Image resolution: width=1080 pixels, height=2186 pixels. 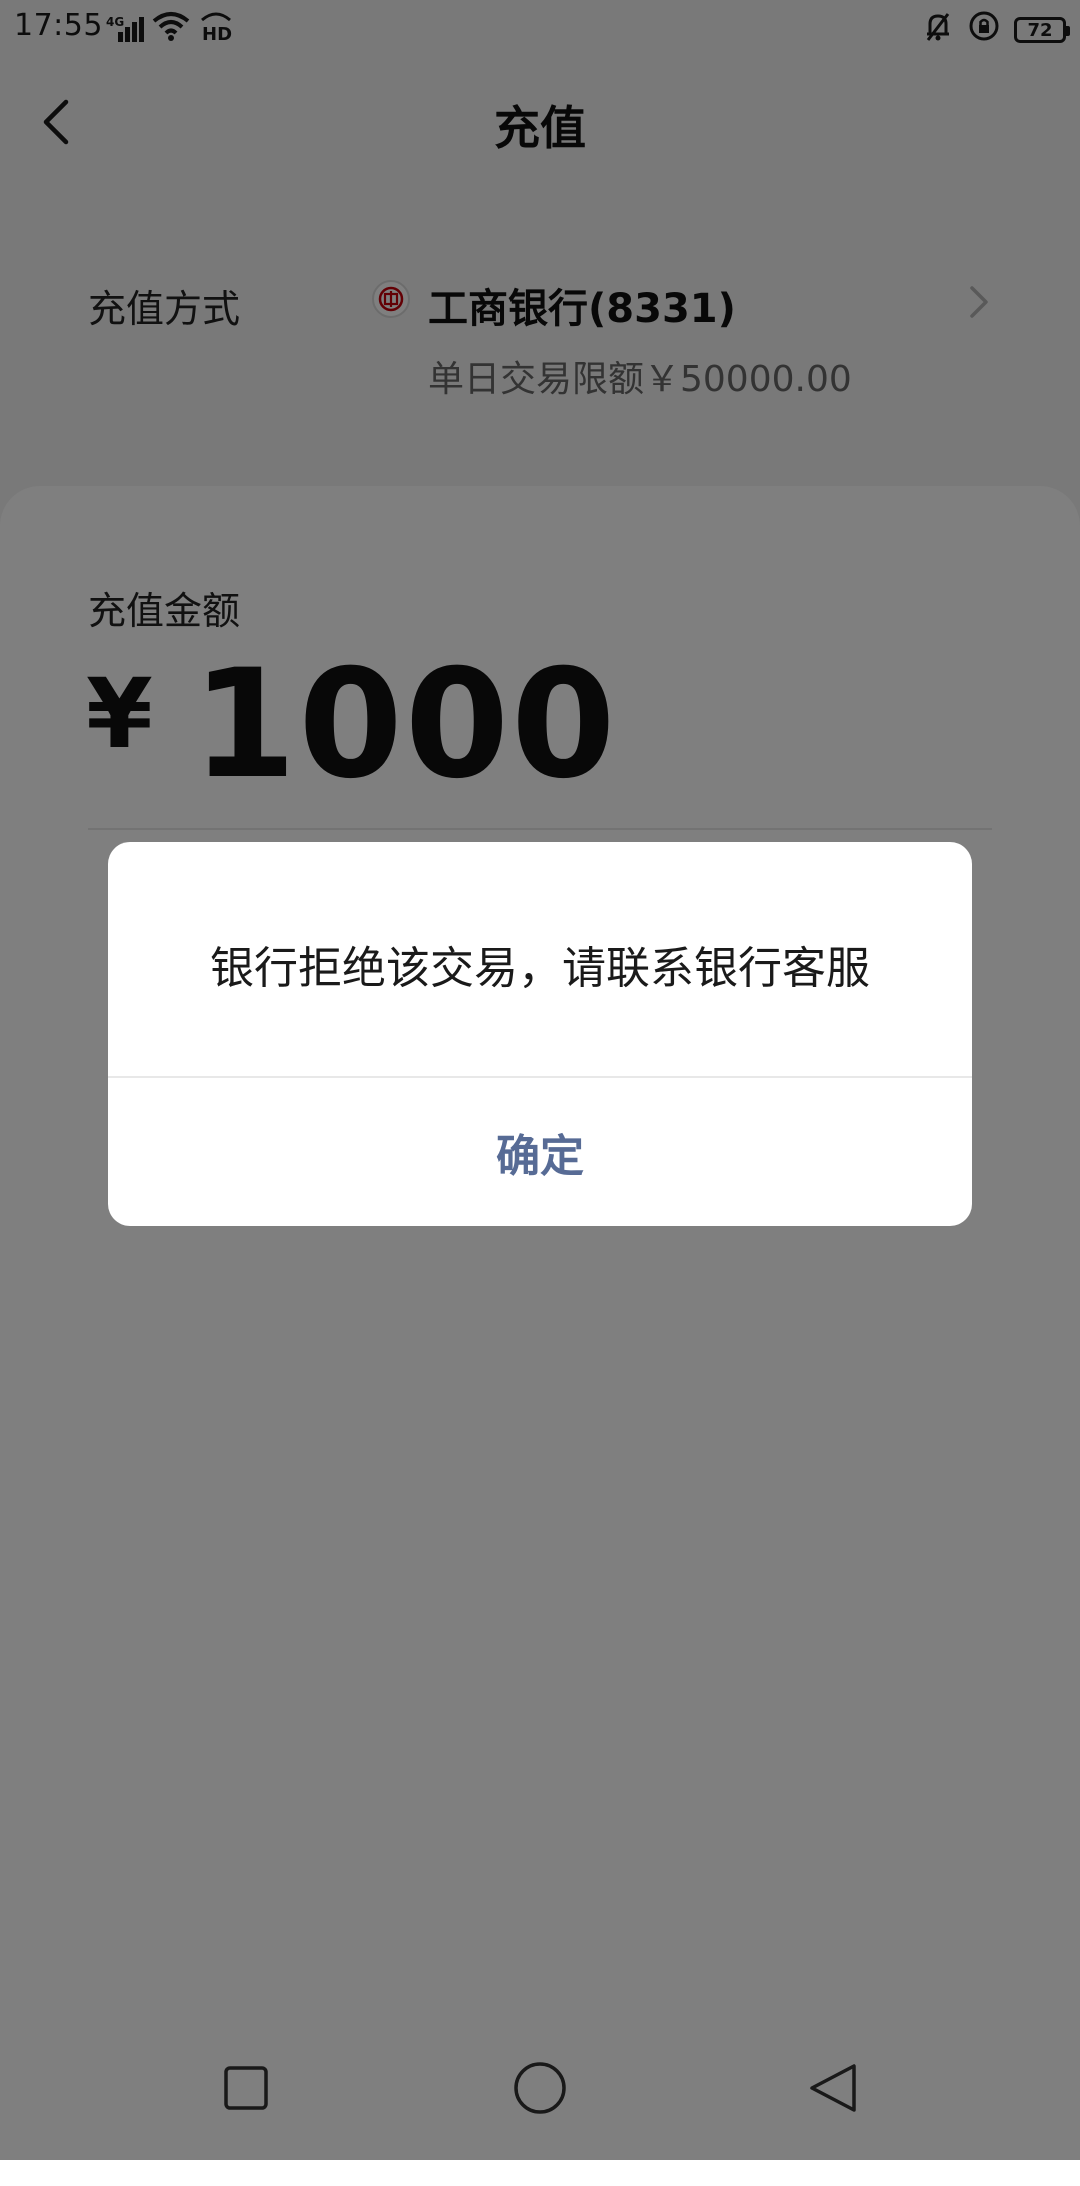 What do you see at coordinates (540, 1152) in the screenshot?
I see `confirm-button: 确定` at bounding box center [540, 1152].